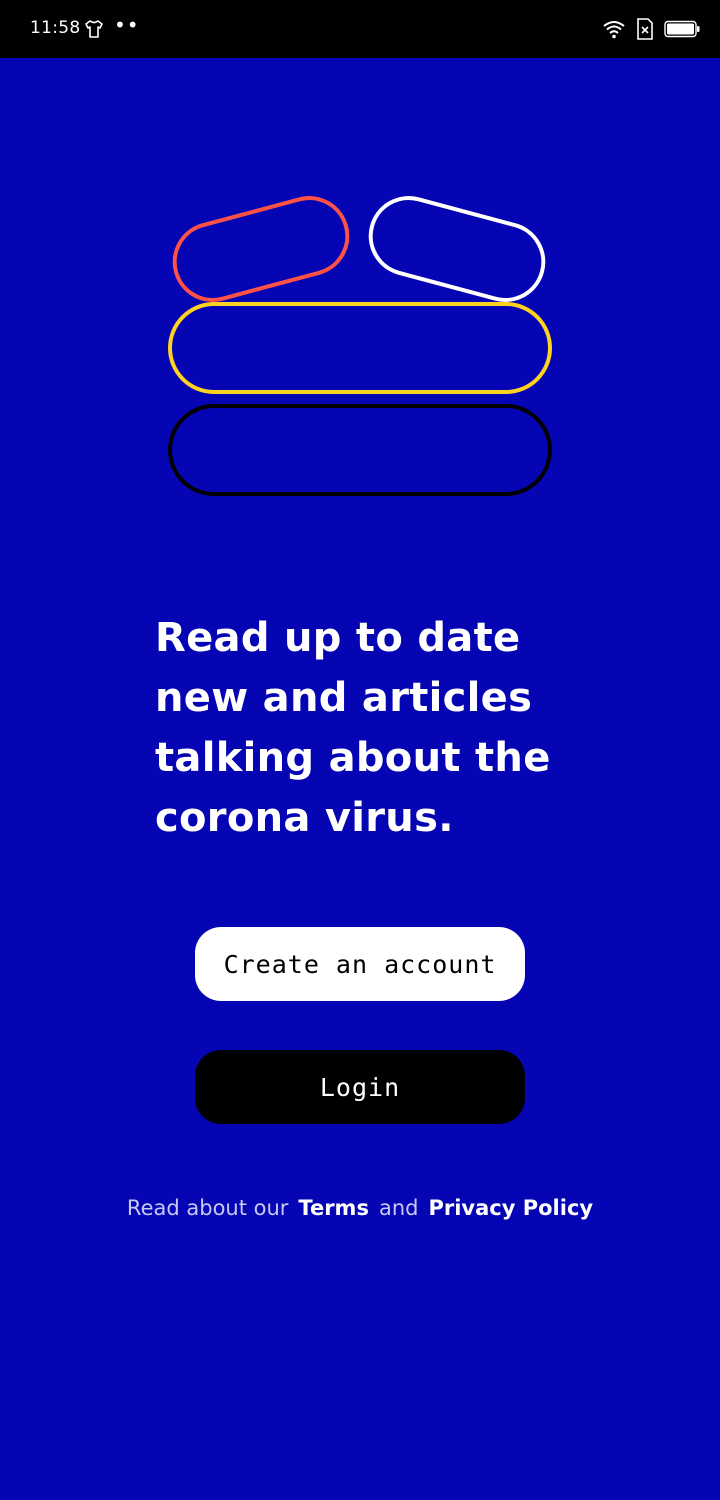 The width and height of the screenshot is (720, 1500). Describe the element at coordinates (360, 29) in the screenshot. I see `status-bar: 11:58 ••` at that location.